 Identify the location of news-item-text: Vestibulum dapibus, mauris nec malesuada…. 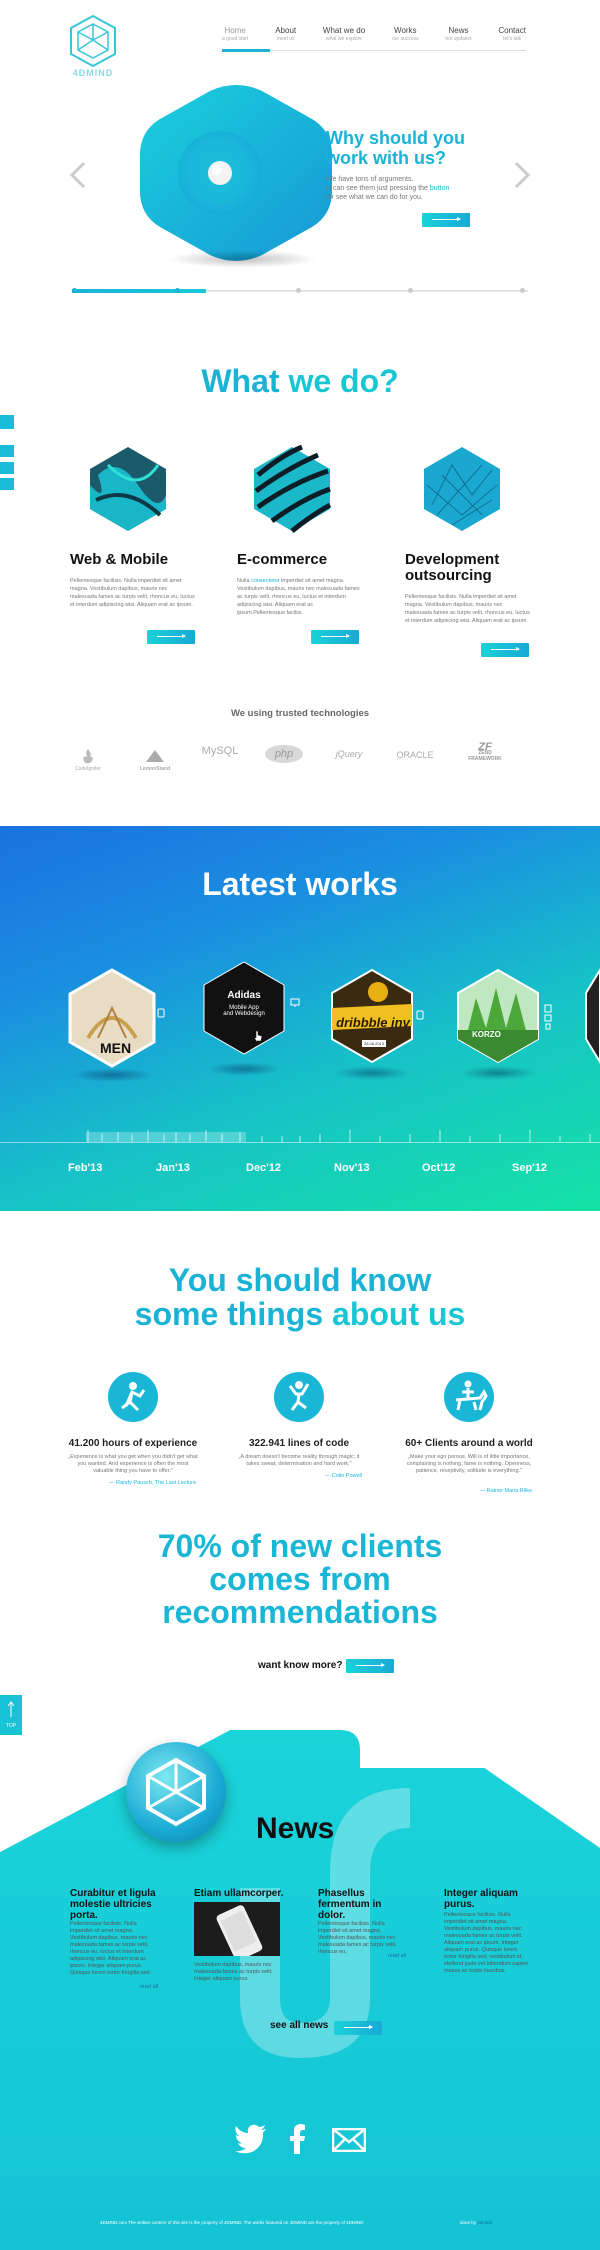
(233, 1972).